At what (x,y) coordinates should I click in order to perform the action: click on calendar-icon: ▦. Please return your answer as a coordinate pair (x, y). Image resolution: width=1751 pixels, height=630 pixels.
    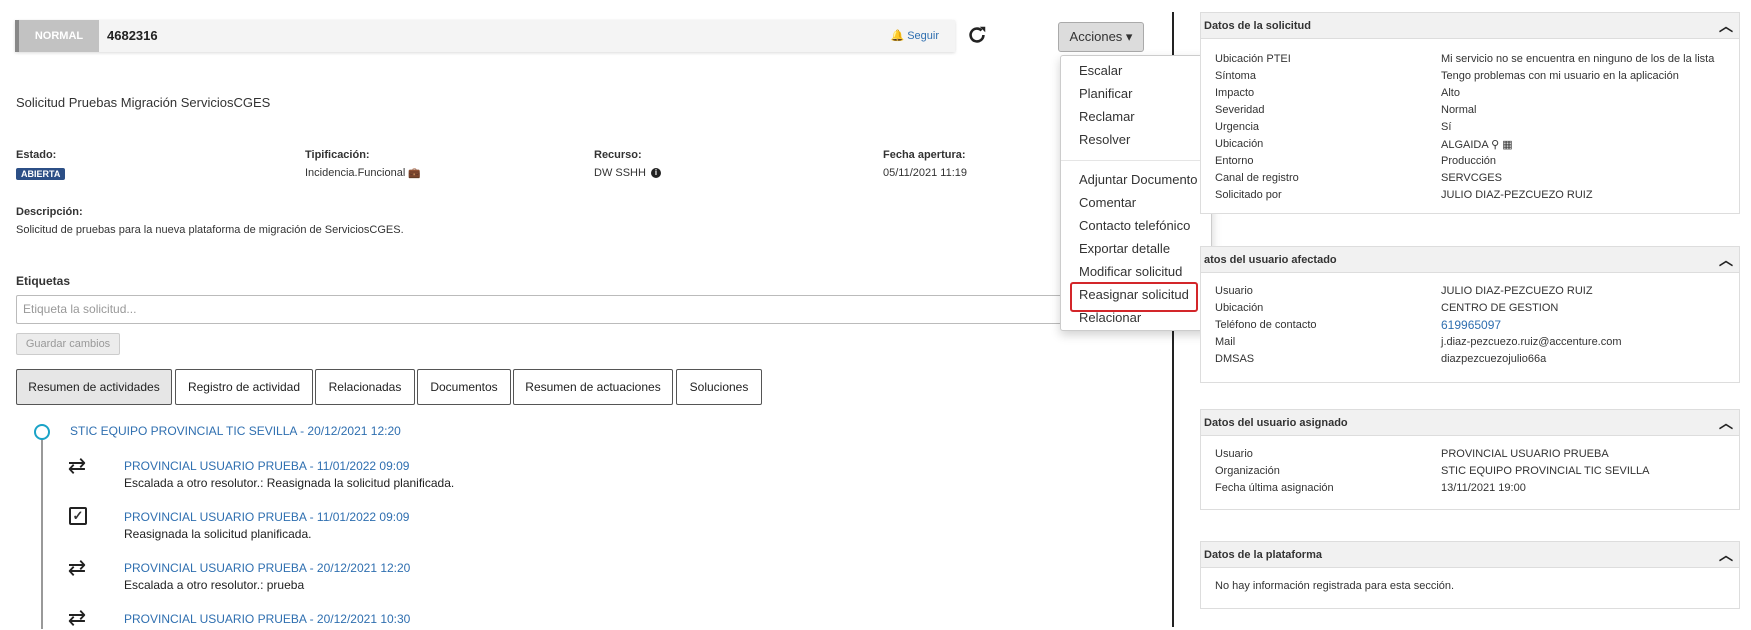
    Looking at the image, I should click on (1507, 145).